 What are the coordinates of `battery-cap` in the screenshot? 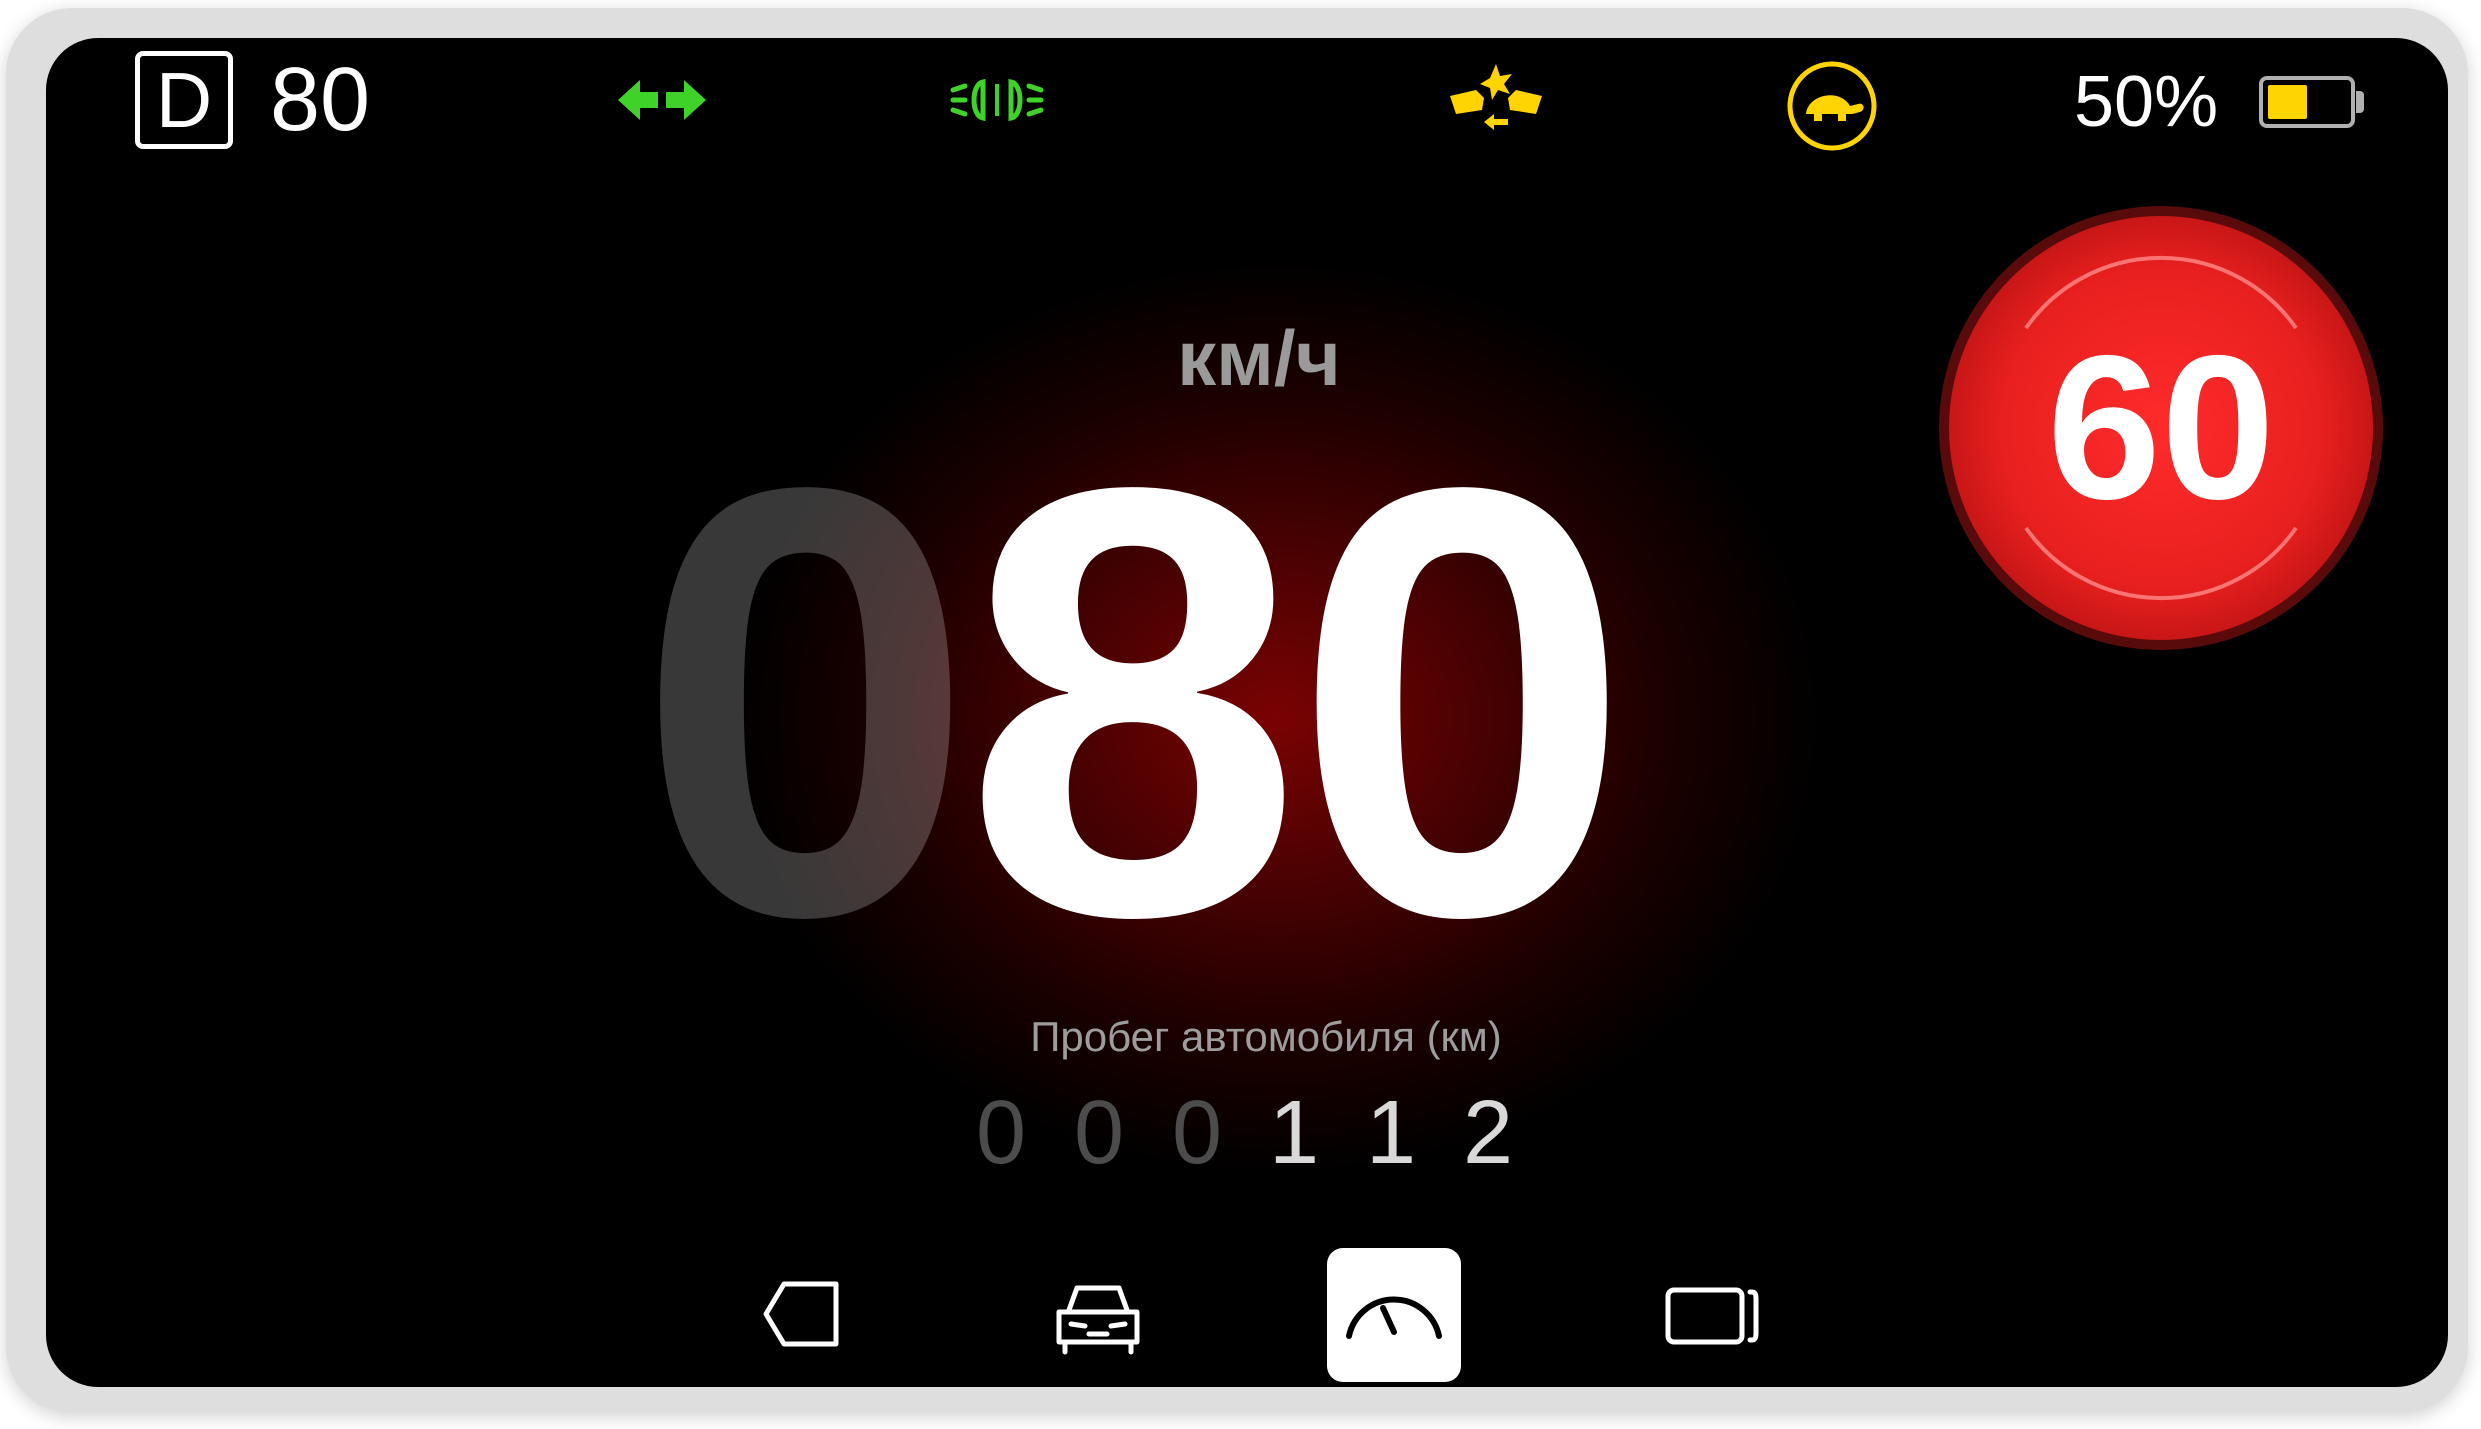 It's located at (2360, 102).